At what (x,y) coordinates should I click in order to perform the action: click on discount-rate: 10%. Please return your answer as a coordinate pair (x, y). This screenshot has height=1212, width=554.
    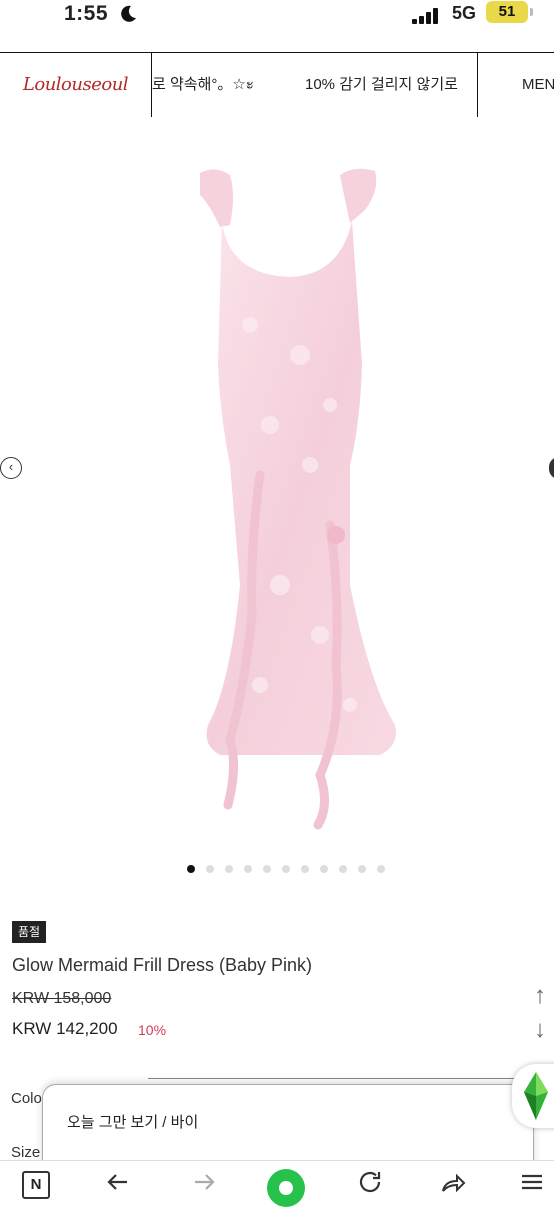
    Looking at the image, I should click on (152, 1030).